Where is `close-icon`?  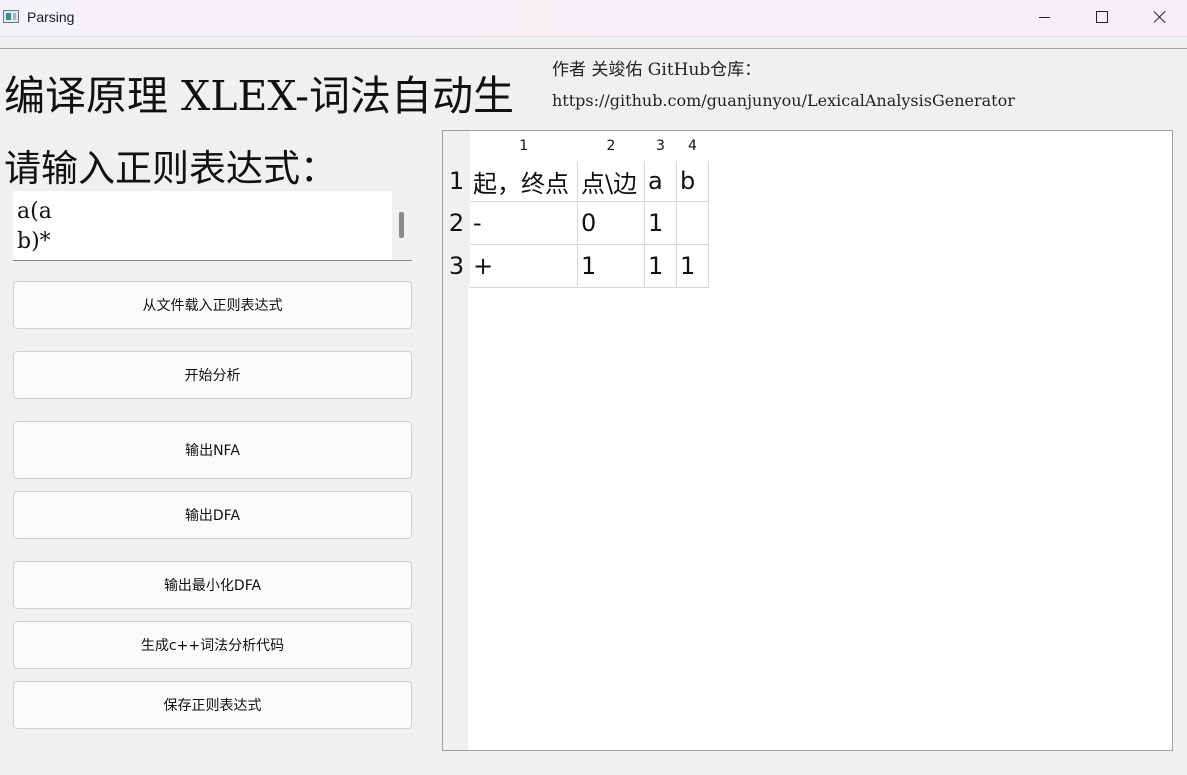
close-icon is located at coordinates (1160, 17).